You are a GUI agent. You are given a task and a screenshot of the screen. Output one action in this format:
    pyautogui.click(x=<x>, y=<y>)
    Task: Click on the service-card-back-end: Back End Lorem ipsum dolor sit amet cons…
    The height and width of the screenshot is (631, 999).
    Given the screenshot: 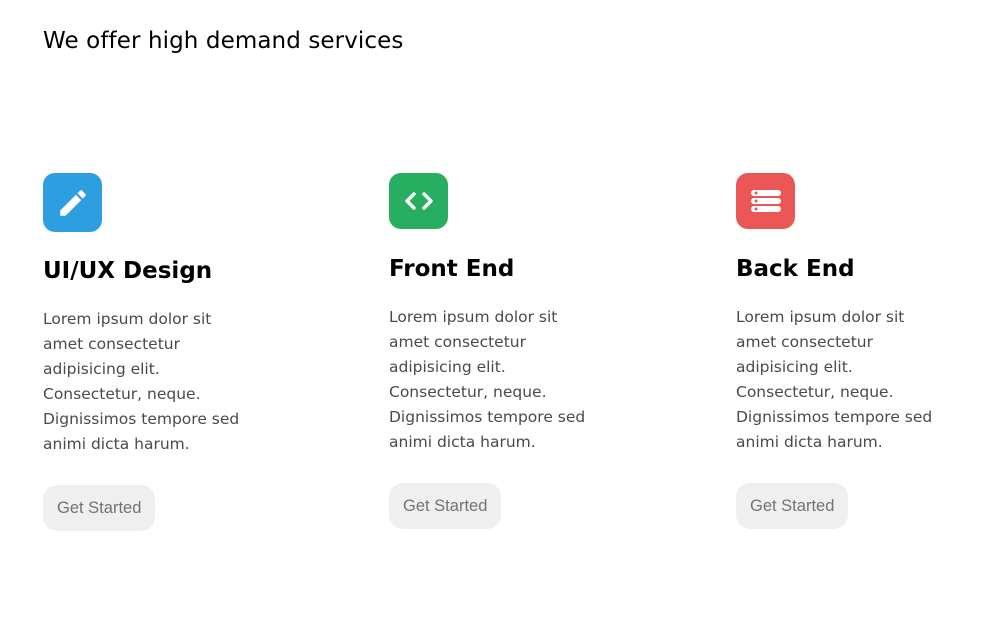 What is the action you would take?
    pyautogui.click(x=866, y=351)
    